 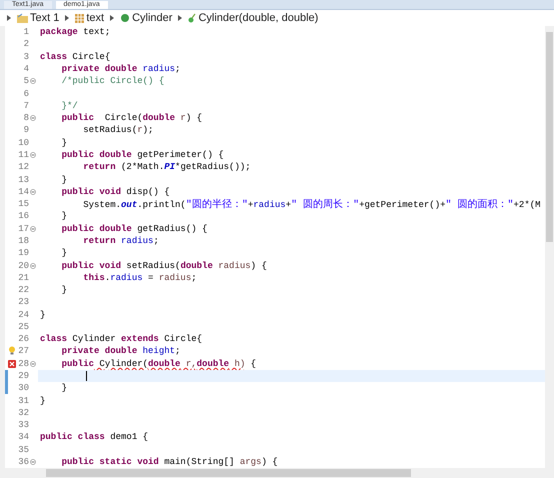 What do you see at coordinates (23, 413) in the screenshot?
I see `line-number: 32` at bounding box center [23, 413].